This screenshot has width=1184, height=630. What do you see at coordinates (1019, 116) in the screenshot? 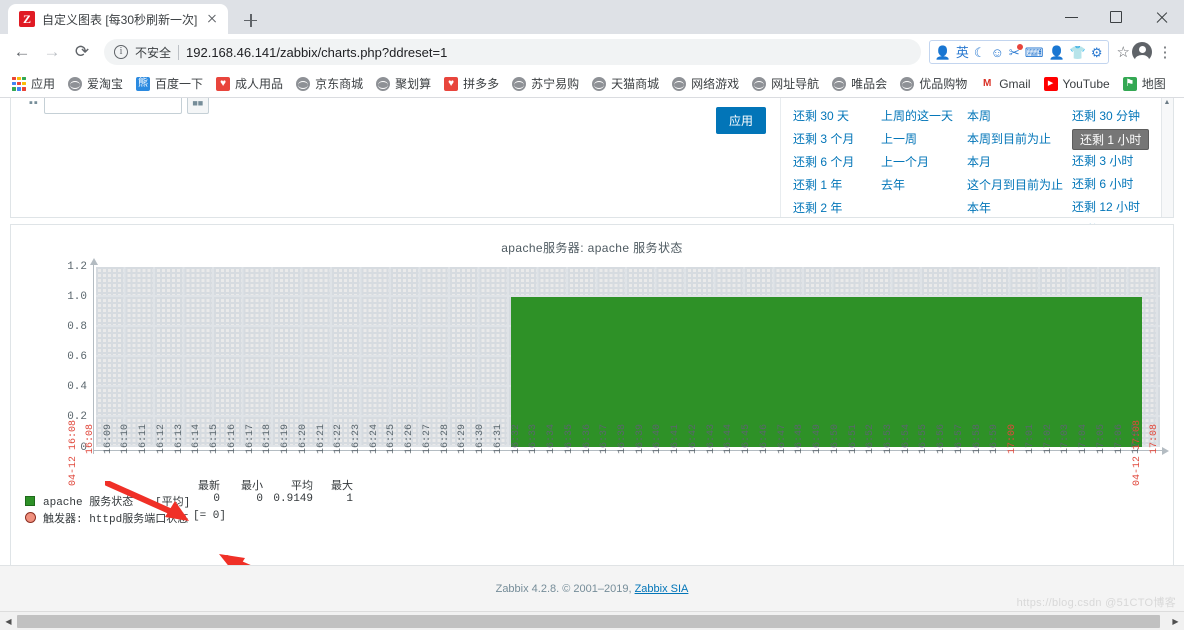
I see `time-range-option: 本周` at bounding box center [1019, 116].